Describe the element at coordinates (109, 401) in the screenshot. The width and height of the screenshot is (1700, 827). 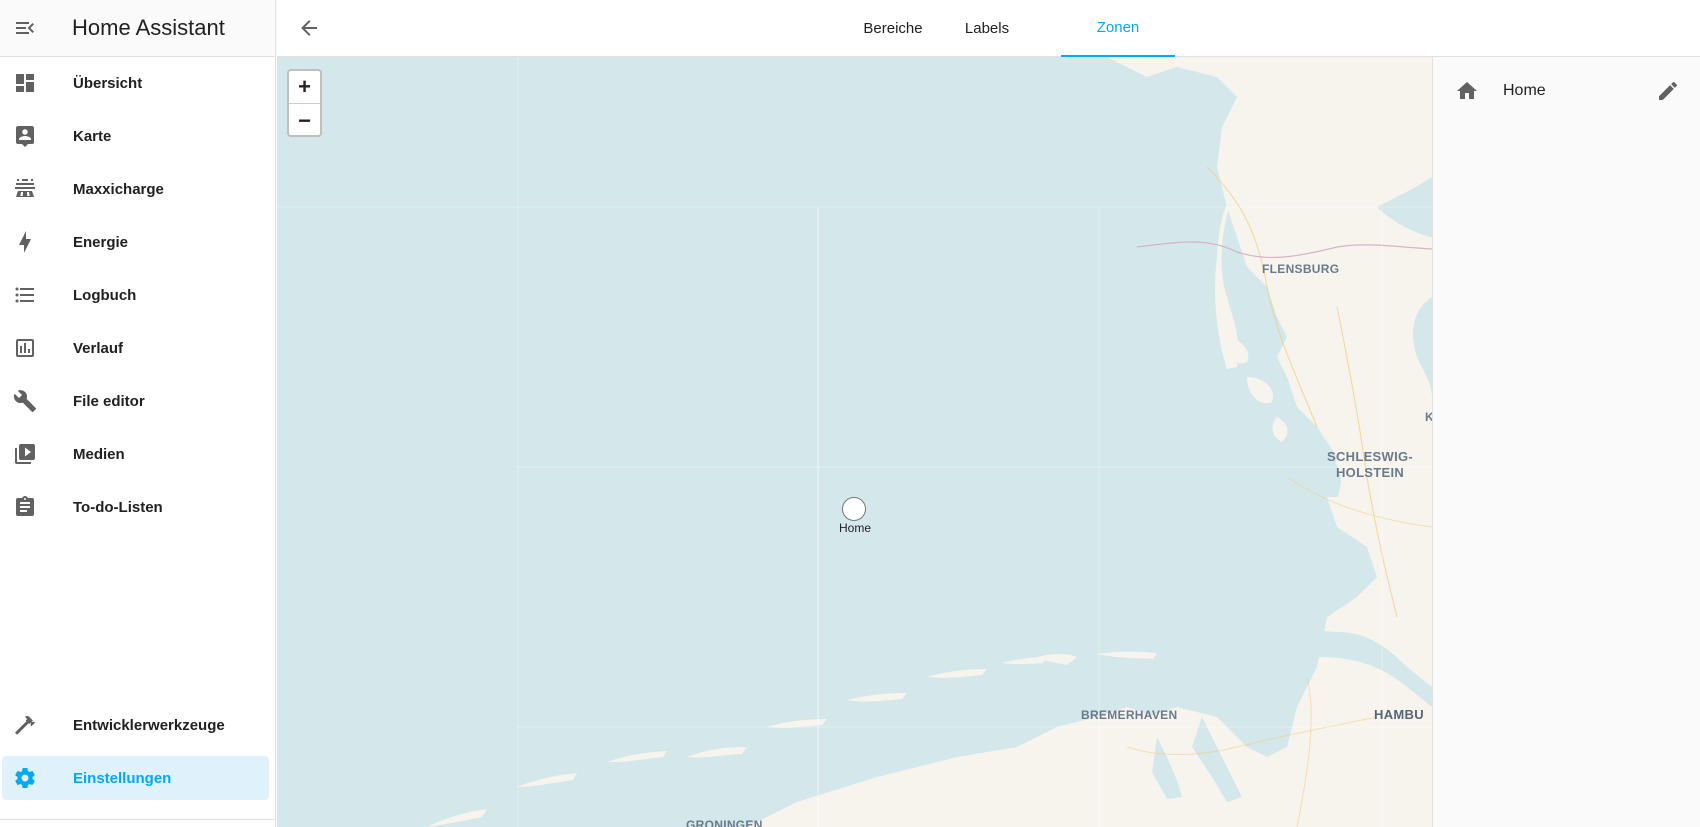
I see `sidebar-item-label: File editor` at that location.